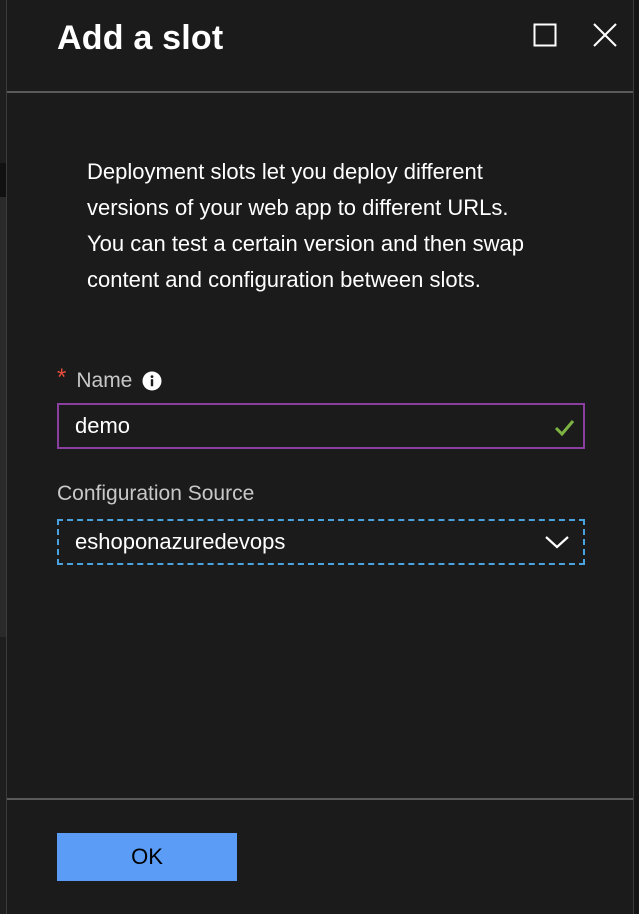 The height and width of the screenshot is (914, 639). What do you see at coordinates (321, 542) in the screenshot?
I see `config-source-dropdown: eshoponazuredevops` at bounding box center [321, 542].